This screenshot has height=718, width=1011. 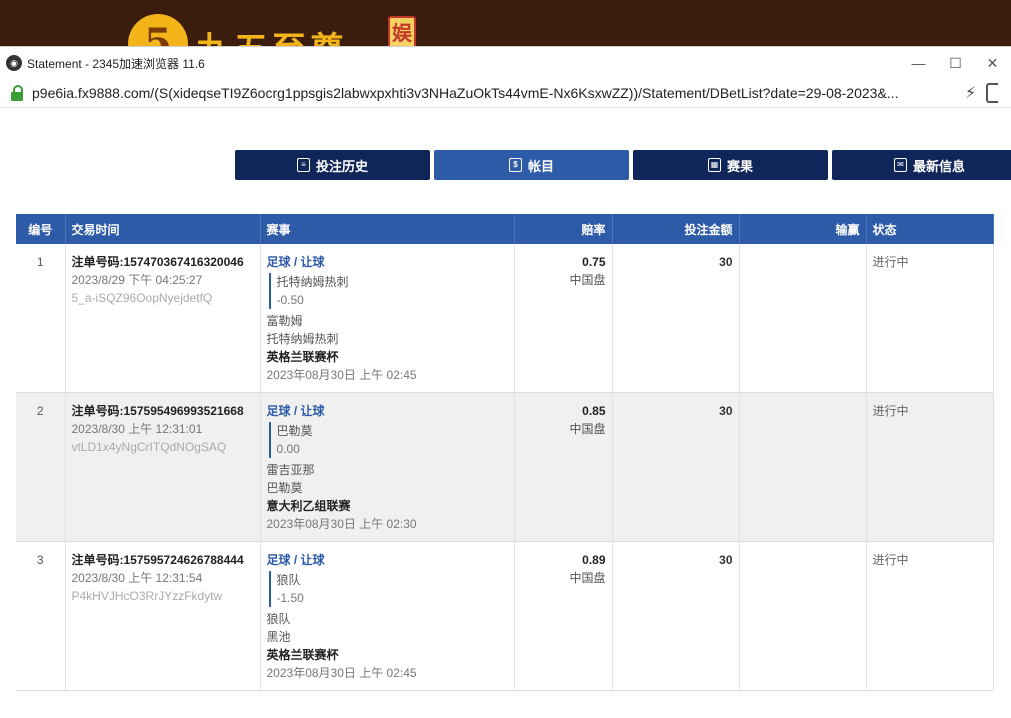 I want to click on ticket-number: 注单号码:157595496993521668, so click(x=157, y=411).